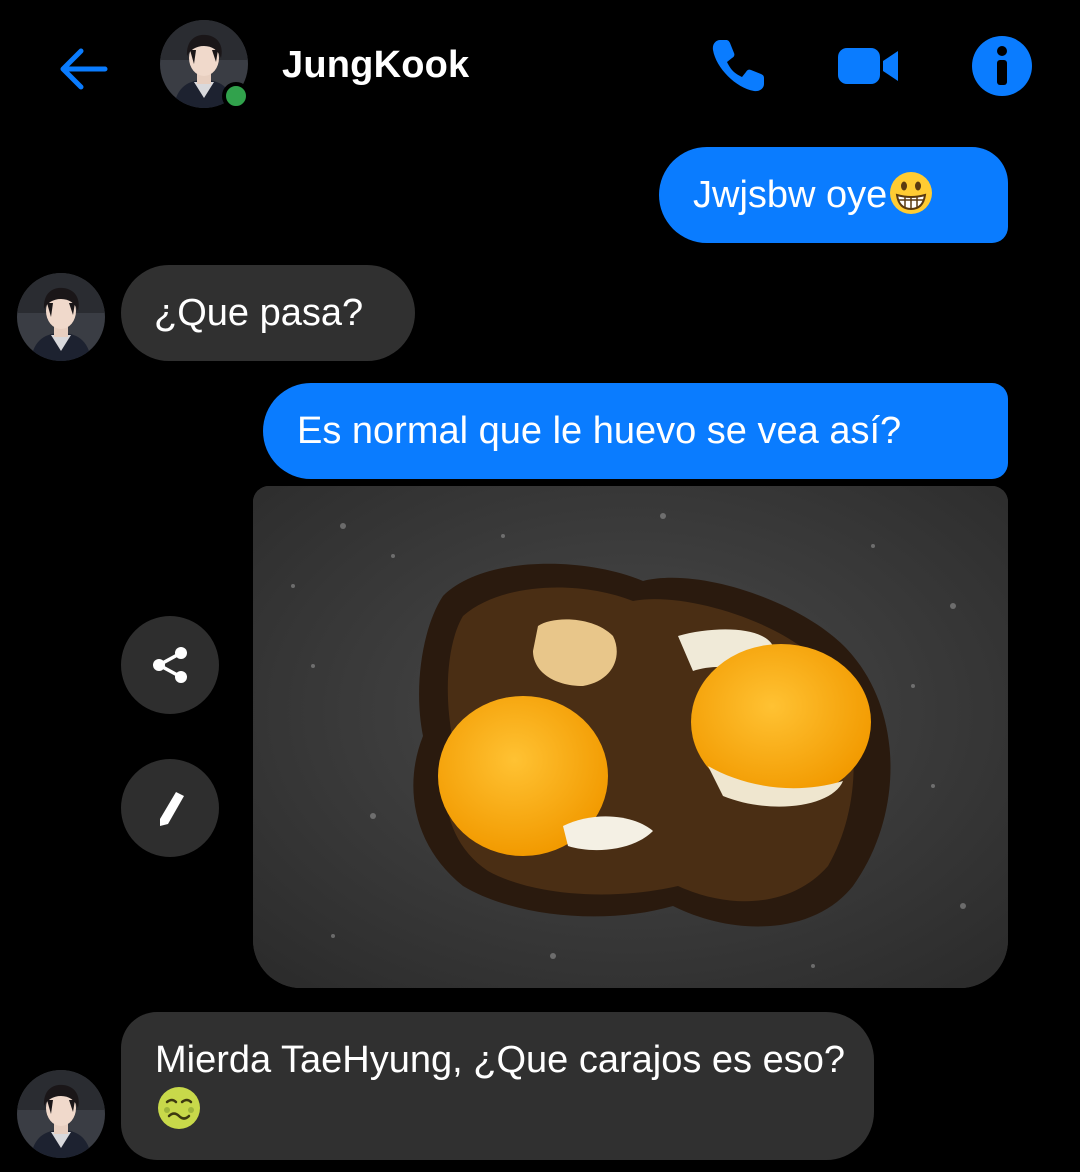 This screenshot has height=1172, width=1080. Describe the element at coordinates (911, 193) in the screenshot. I see `grinning-face-with-big-eyes-icon` at that location.